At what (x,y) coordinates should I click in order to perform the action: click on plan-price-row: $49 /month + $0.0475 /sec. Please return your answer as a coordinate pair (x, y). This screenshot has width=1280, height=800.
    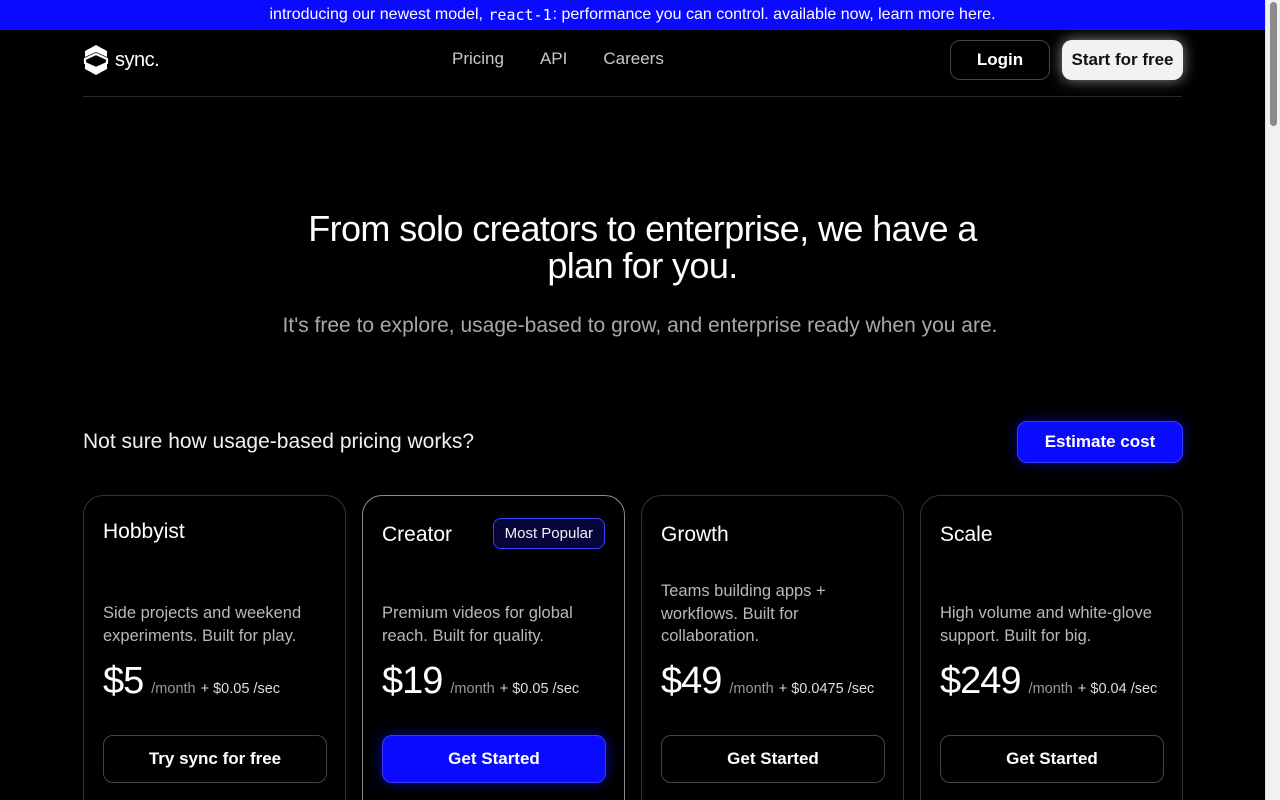
    Looking at the image, I should click on (767, 681).